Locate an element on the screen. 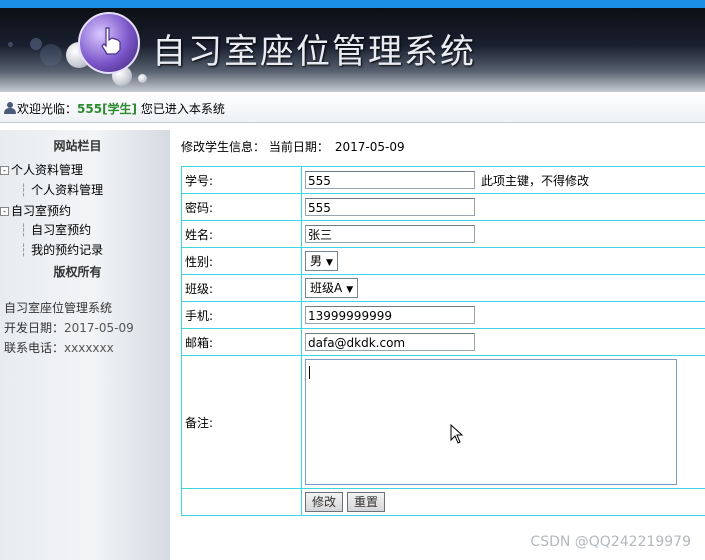 This screenshot has width=705, height=560. username: 555[学生] is located at coordinates (107, 109).